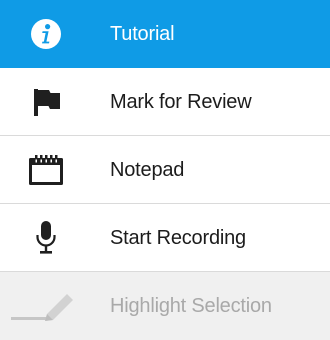 This screenshot has width=330, height=340. What do you see at coordinates (142, 34) in the screenshot?
I see `menu-item-label: Tutorial` at bounding box center [142, 34].